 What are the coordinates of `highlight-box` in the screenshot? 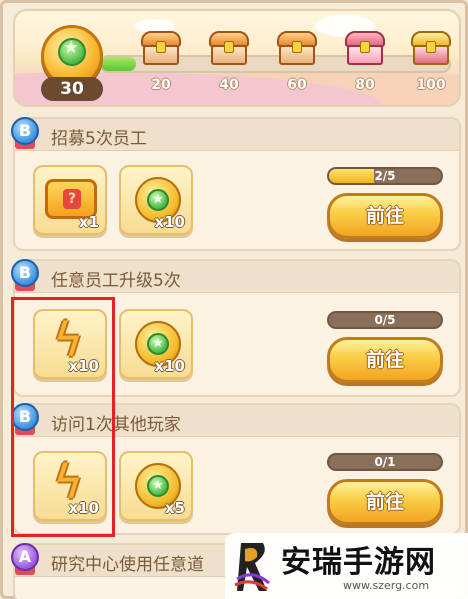 It's located at (63, 417).